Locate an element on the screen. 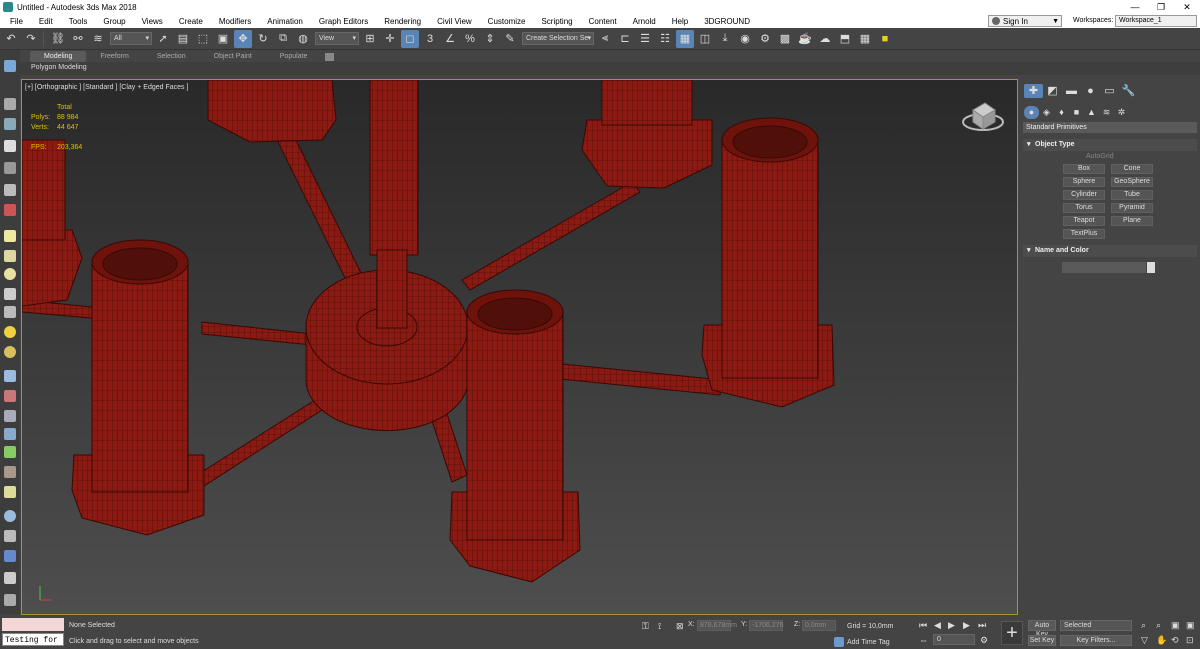 The width and height of the screenshot is (1200, 649). scene-explorer-icon is located at coordinates (10, 66).